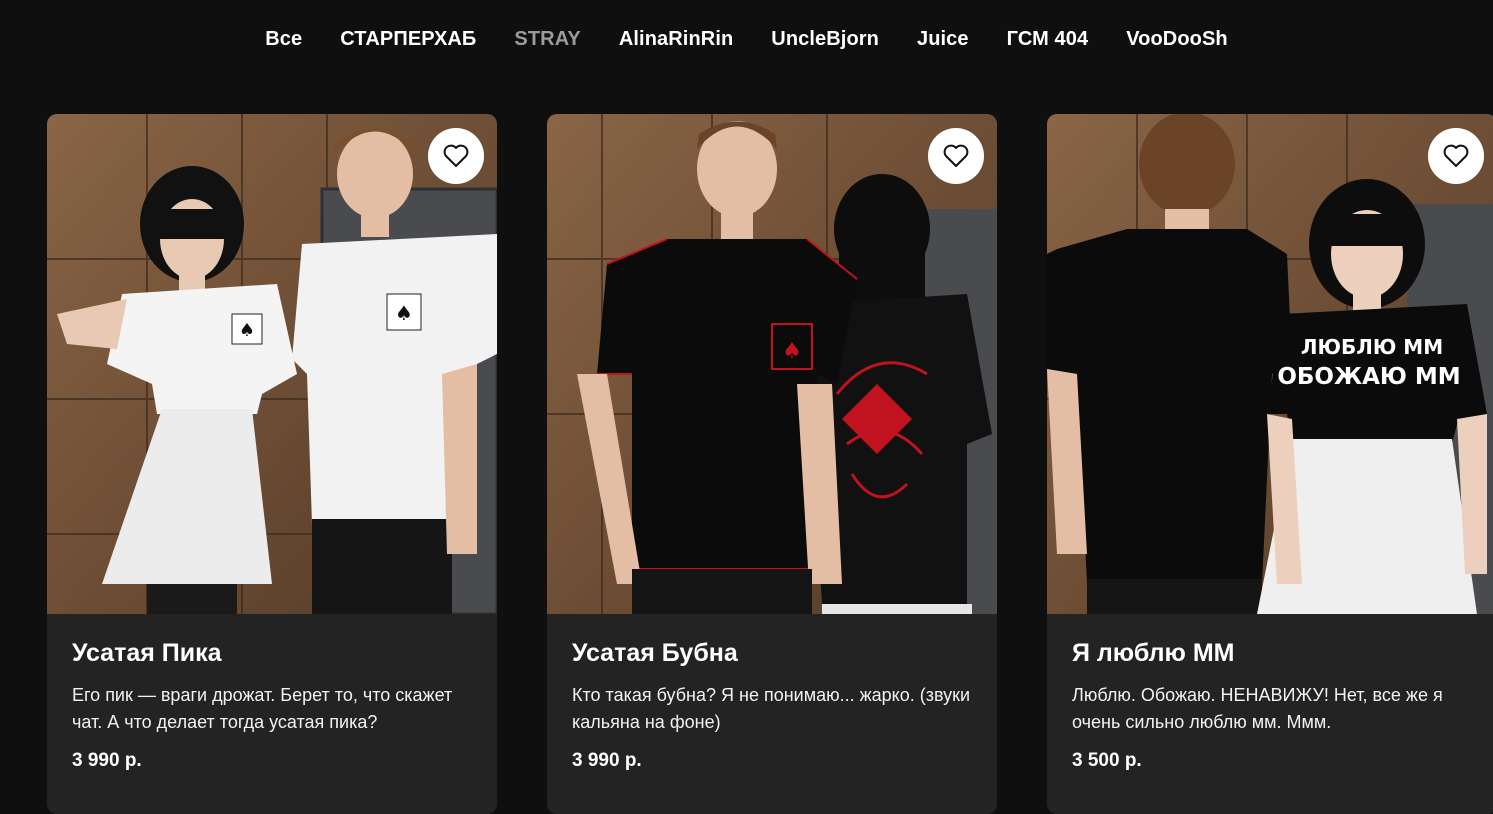 Image resolution: width=1493 pixels, height=814 pixels. I want to click on product-title: Усатая Бубна, so click(772, 653).